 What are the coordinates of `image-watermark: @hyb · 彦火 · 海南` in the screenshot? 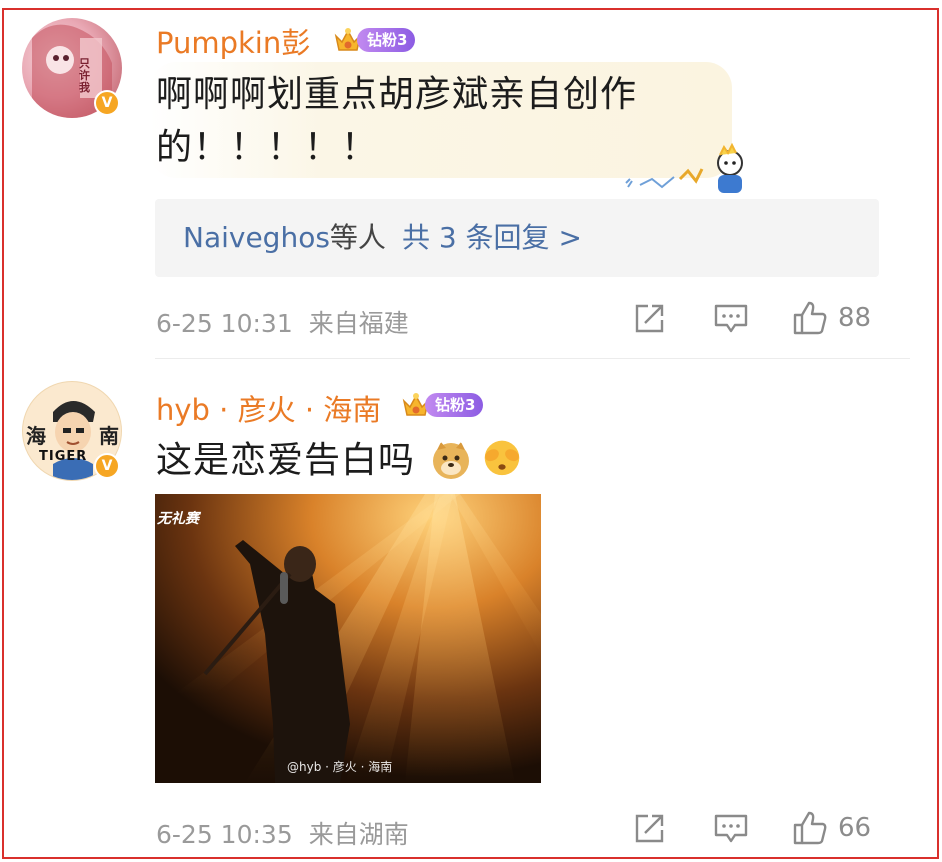 It's located at (340, 767).